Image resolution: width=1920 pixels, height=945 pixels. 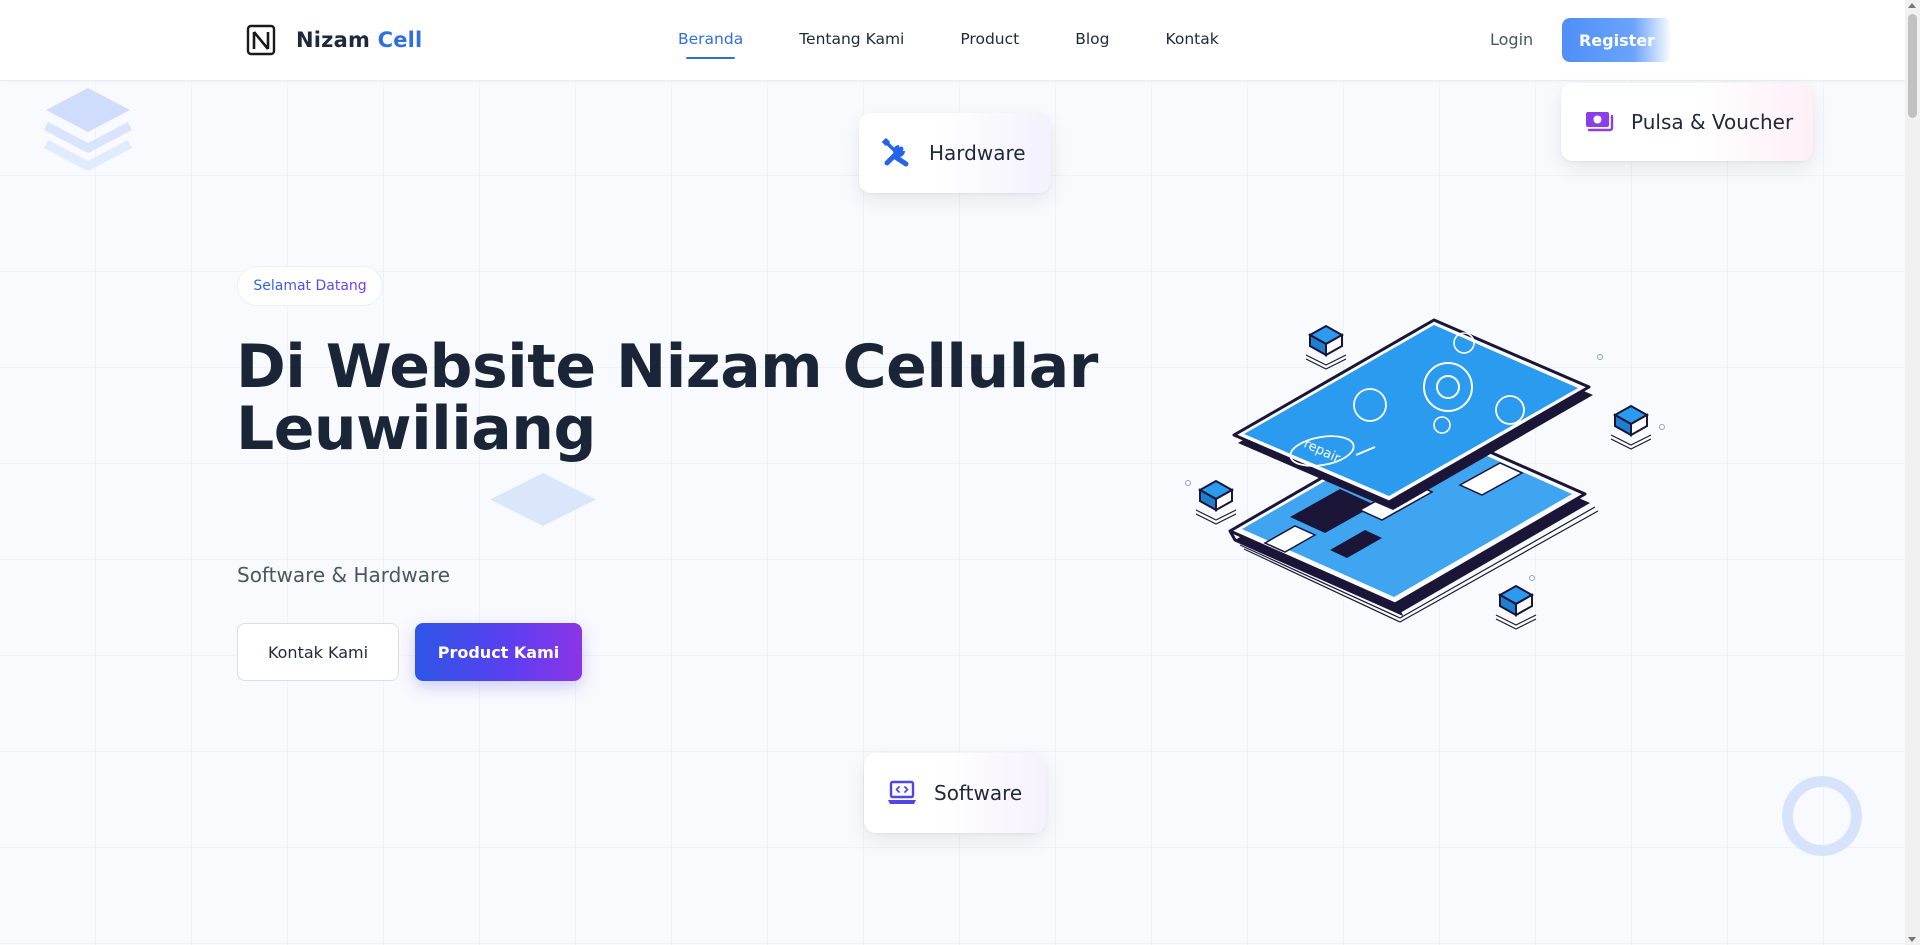 I want to click on layers-decoration-icon, so click(x=88, y=129).